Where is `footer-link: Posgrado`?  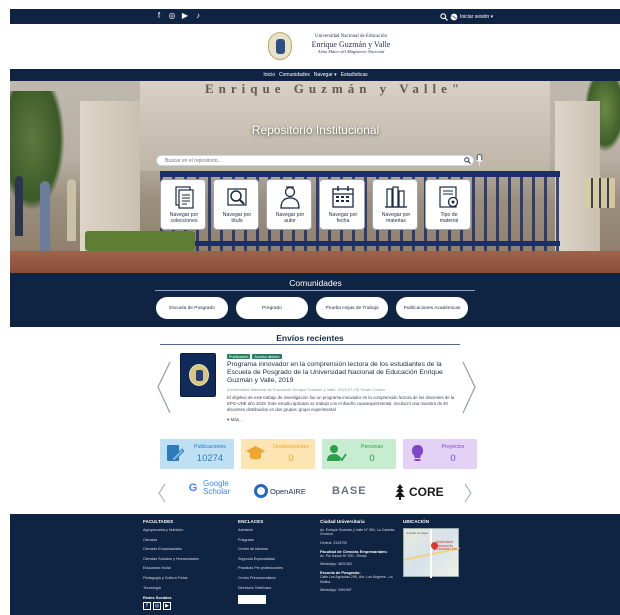
footer-link: Posgrado is located at coordinates (260, 540).